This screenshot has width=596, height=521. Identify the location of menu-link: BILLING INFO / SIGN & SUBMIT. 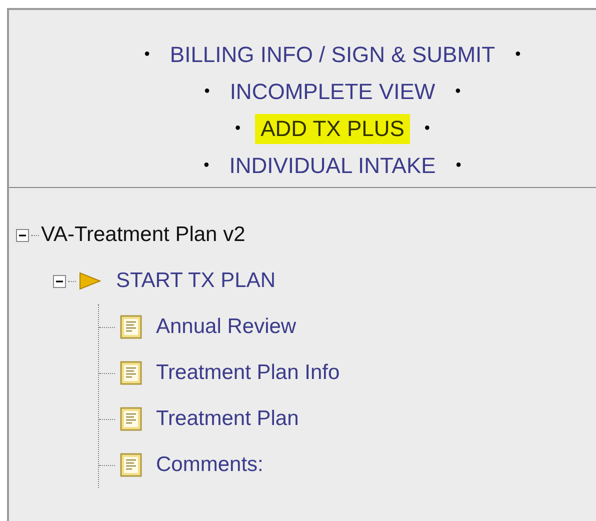
(333, 55).